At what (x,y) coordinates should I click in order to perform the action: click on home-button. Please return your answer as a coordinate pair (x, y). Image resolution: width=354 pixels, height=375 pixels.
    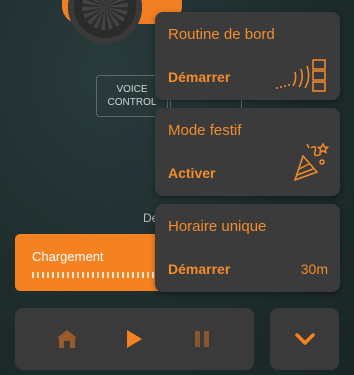
    Looking at the image, I should click on (67, 339).